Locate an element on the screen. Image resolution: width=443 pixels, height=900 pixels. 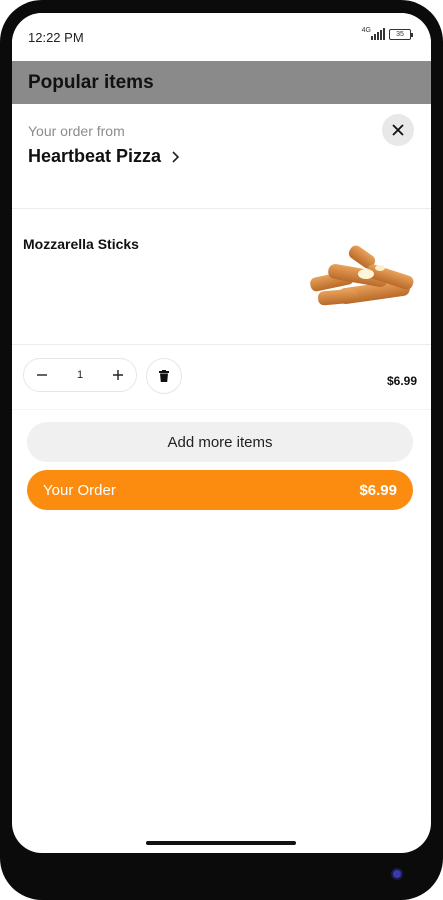
network-label: 4G is located at coordinates (366, 30).